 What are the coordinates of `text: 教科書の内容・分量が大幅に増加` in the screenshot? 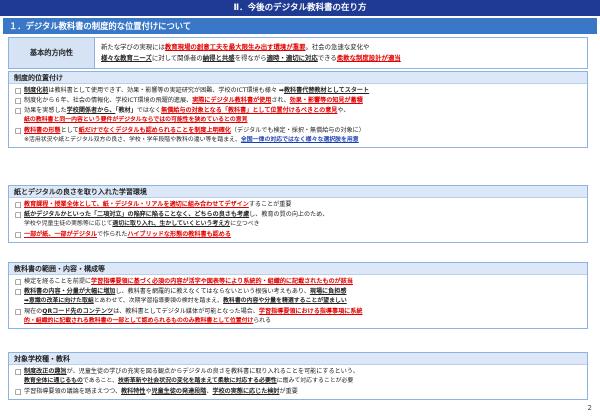 It's located at (70, 291).